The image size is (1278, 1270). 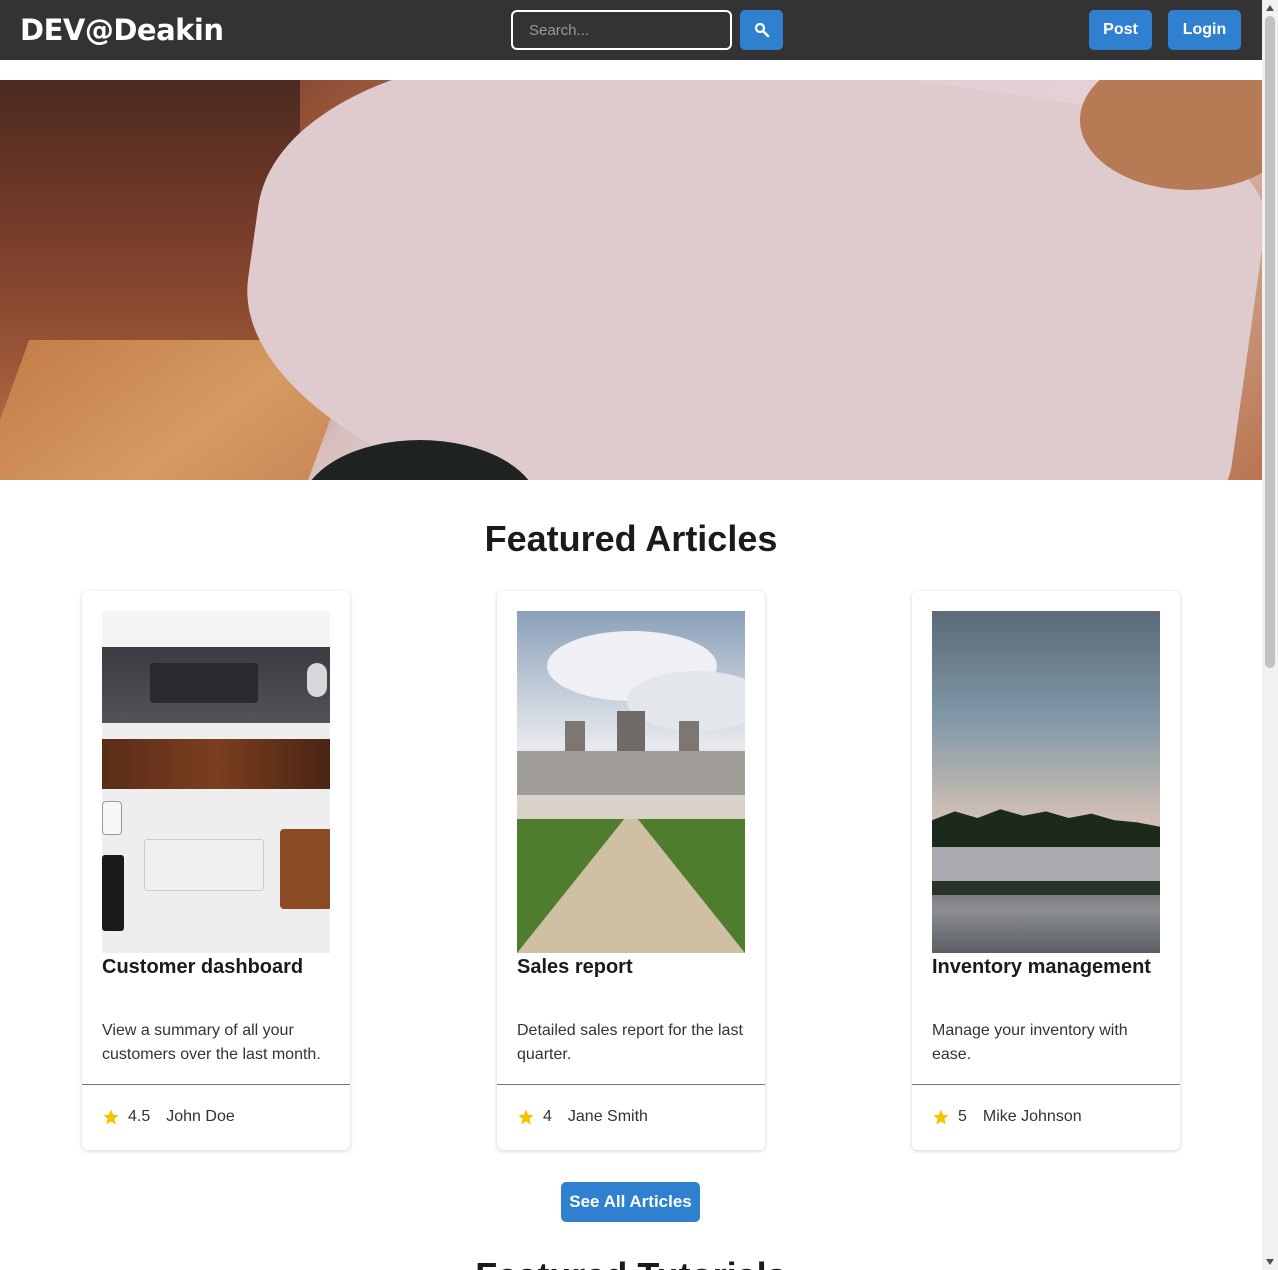 What do you see at coordinates (1204, 30) in the screenshot?
I see `login-button: Login` at bounding box center [1204, 30].